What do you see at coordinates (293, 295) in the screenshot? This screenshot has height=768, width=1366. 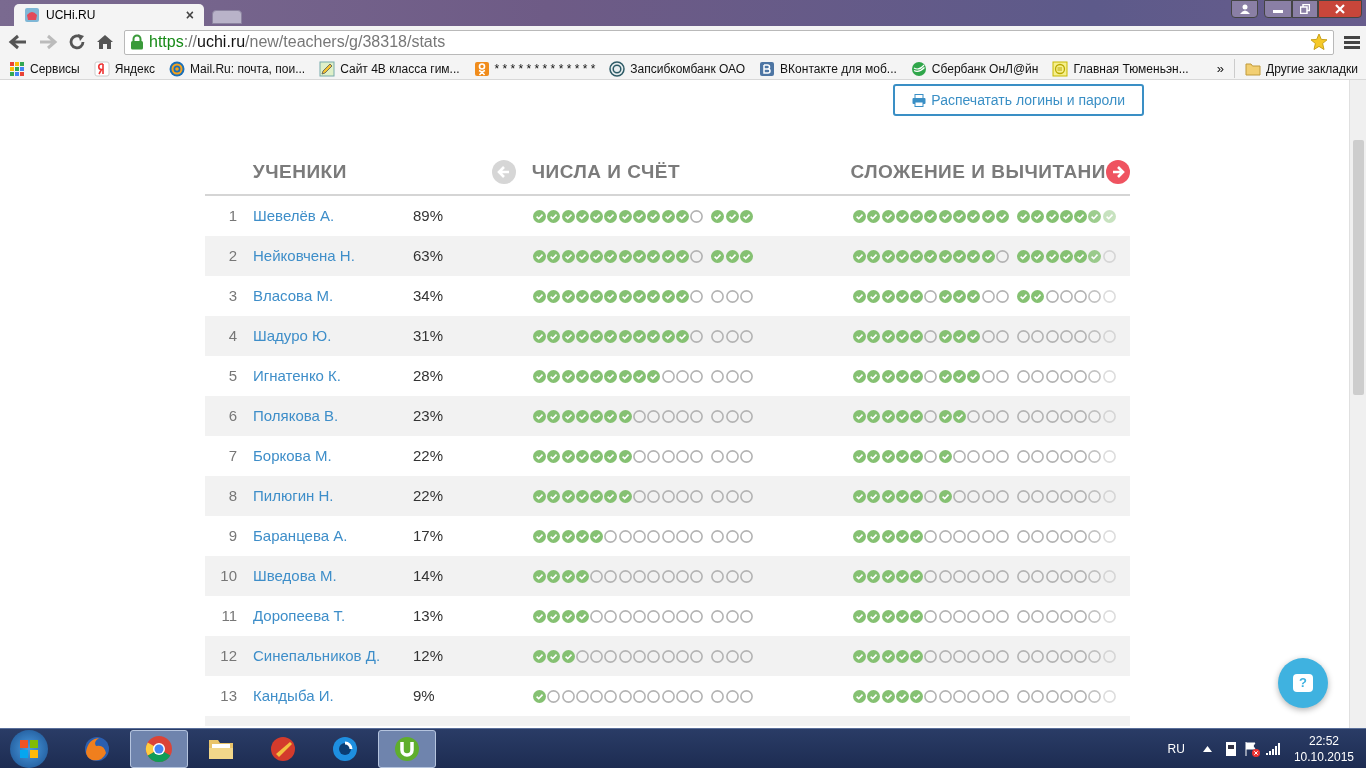 I see `student-link: Власова М.` at bounding box center [293, 295].